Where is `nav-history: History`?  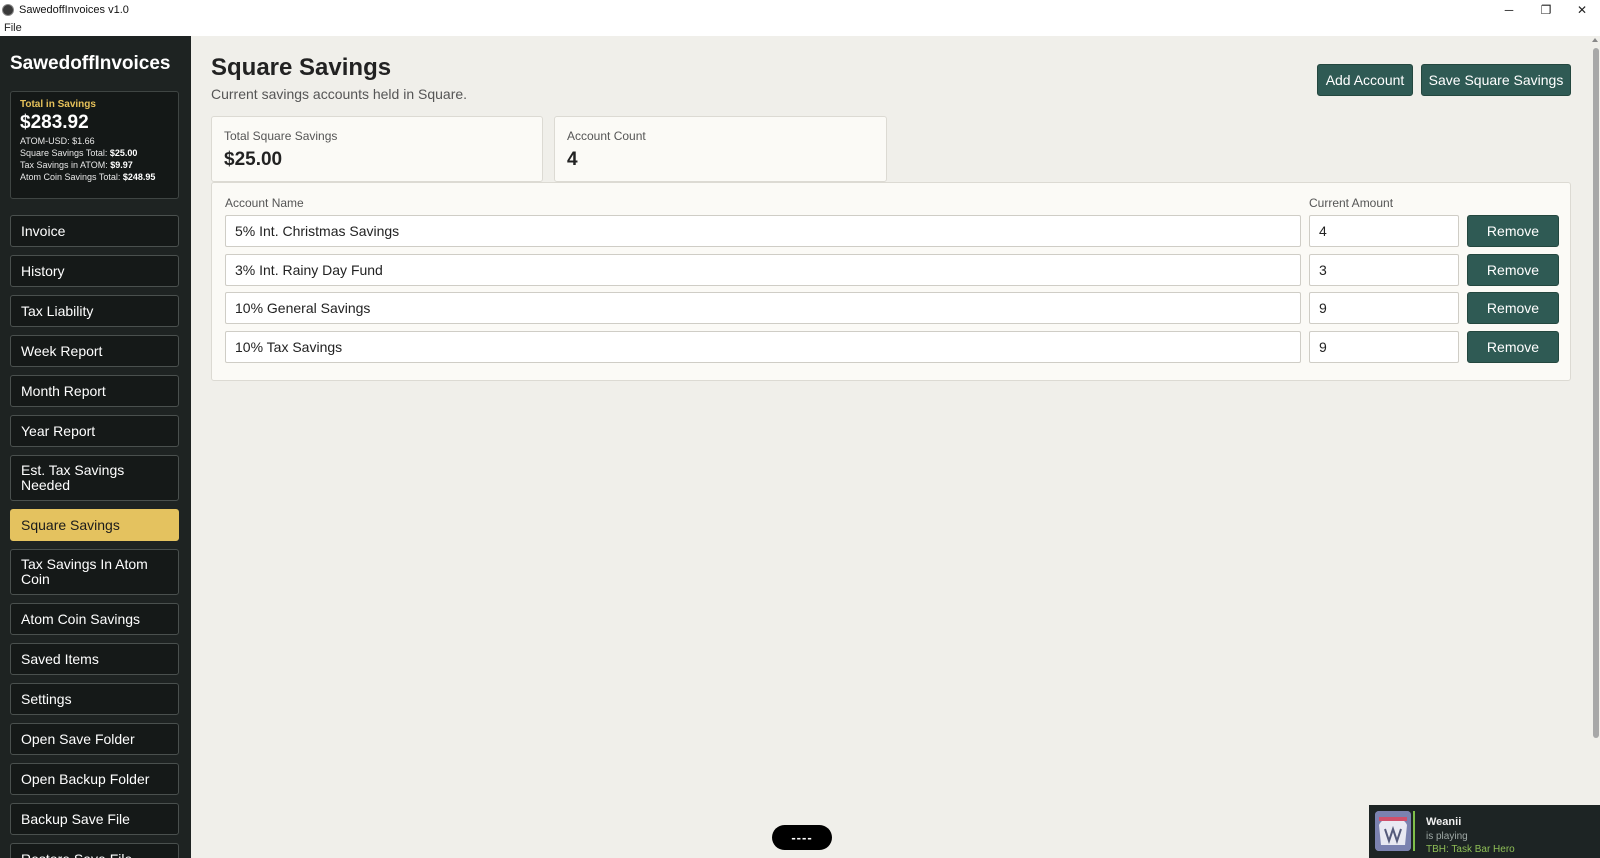 nav-history: History is located at coordinates (94, 271).